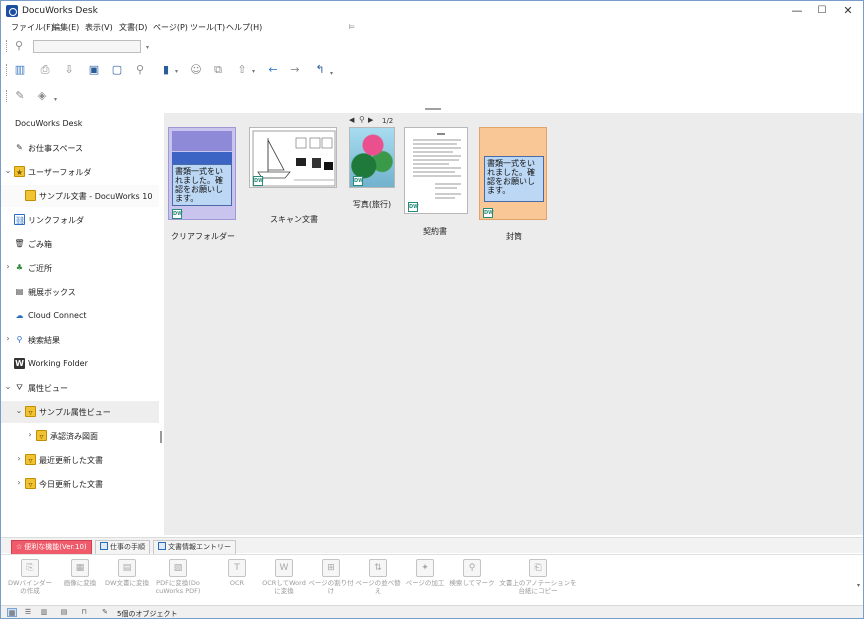 This screenshot has width=864, height=619. Describe the element at coordinates (331, 581) in the screenshot. I see `page-layout-button: ⊞ ページの割り付け` at that location.